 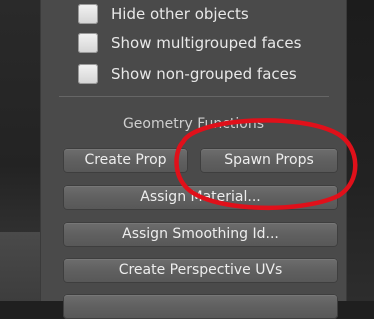 What do you see at coordinates (360, 150) in the screenshot?
I see `scrollbar-area` at bounding box center [360, 150].